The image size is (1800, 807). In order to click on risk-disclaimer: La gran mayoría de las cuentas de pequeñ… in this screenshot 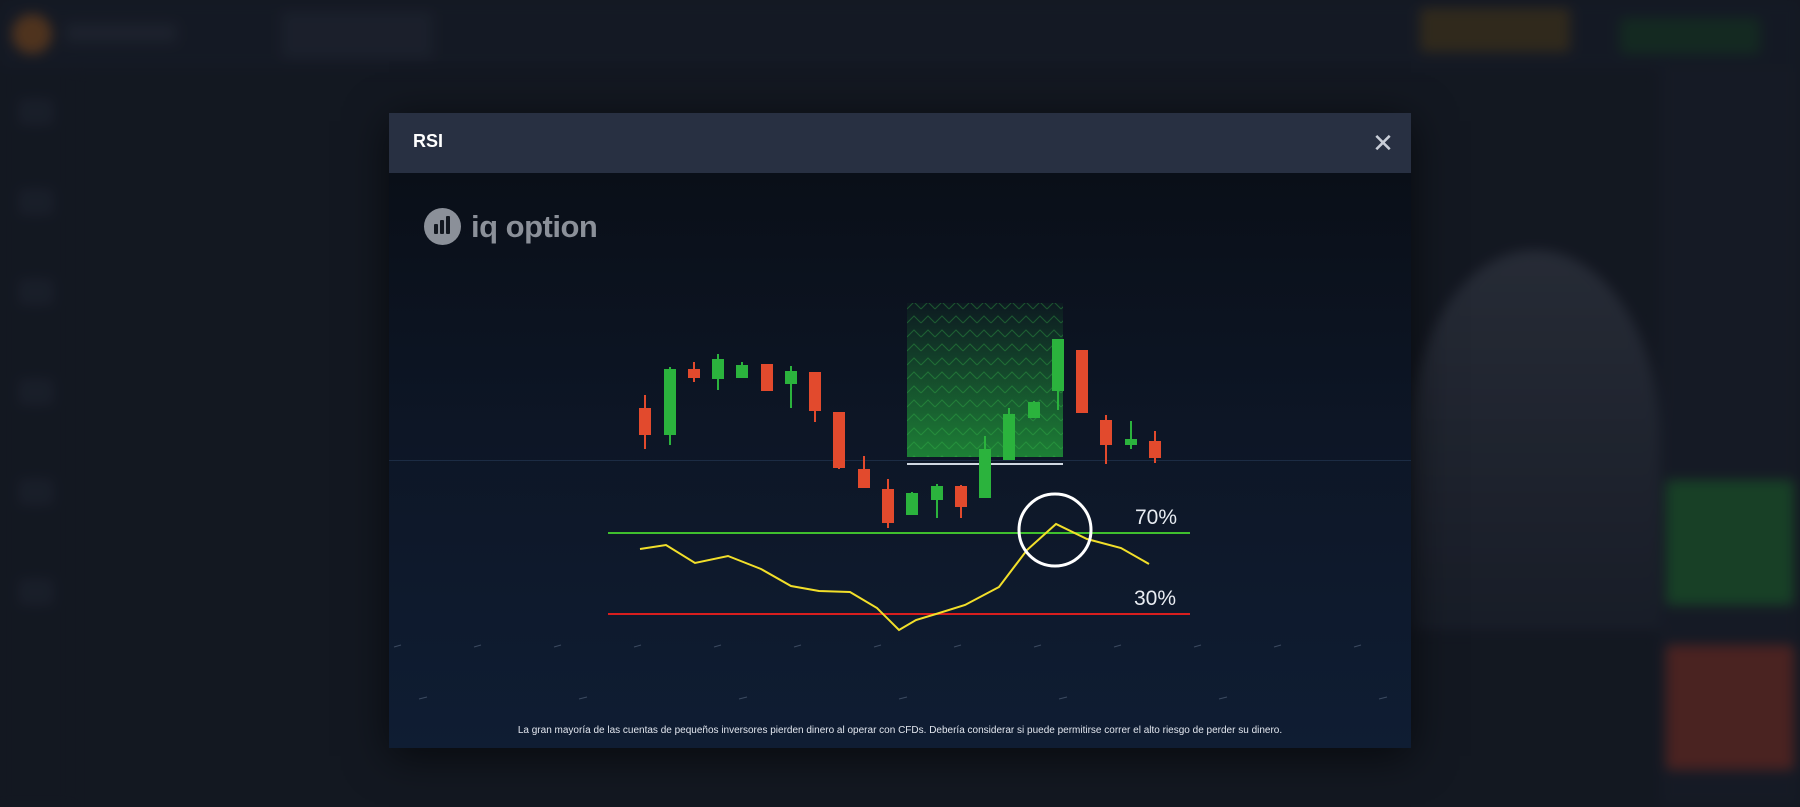, I will do `click(900, 730)`.